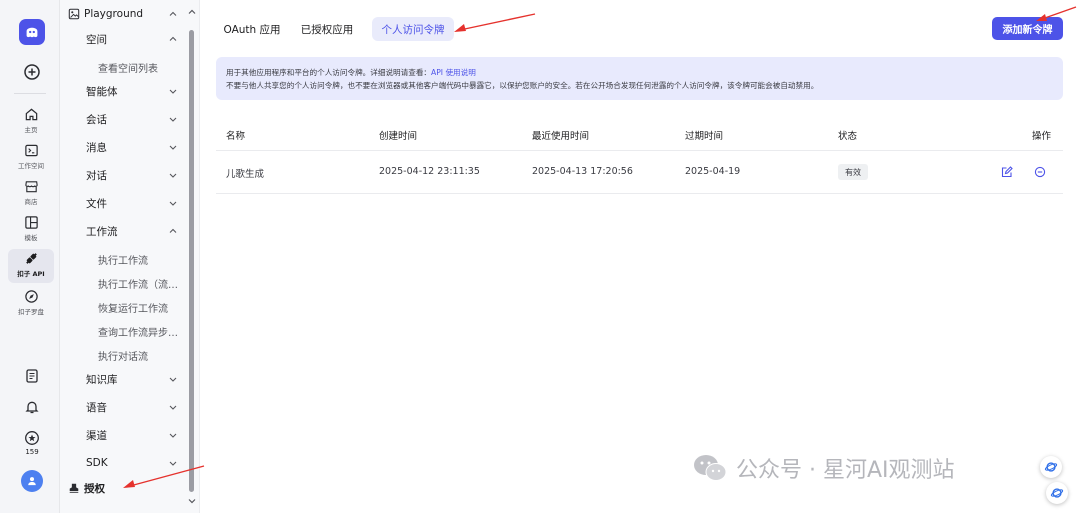 This screenshot has height=513, width=1080. Describe the element at coordinates (32, 438) in the screenshot. I see `star-icon` at that location.